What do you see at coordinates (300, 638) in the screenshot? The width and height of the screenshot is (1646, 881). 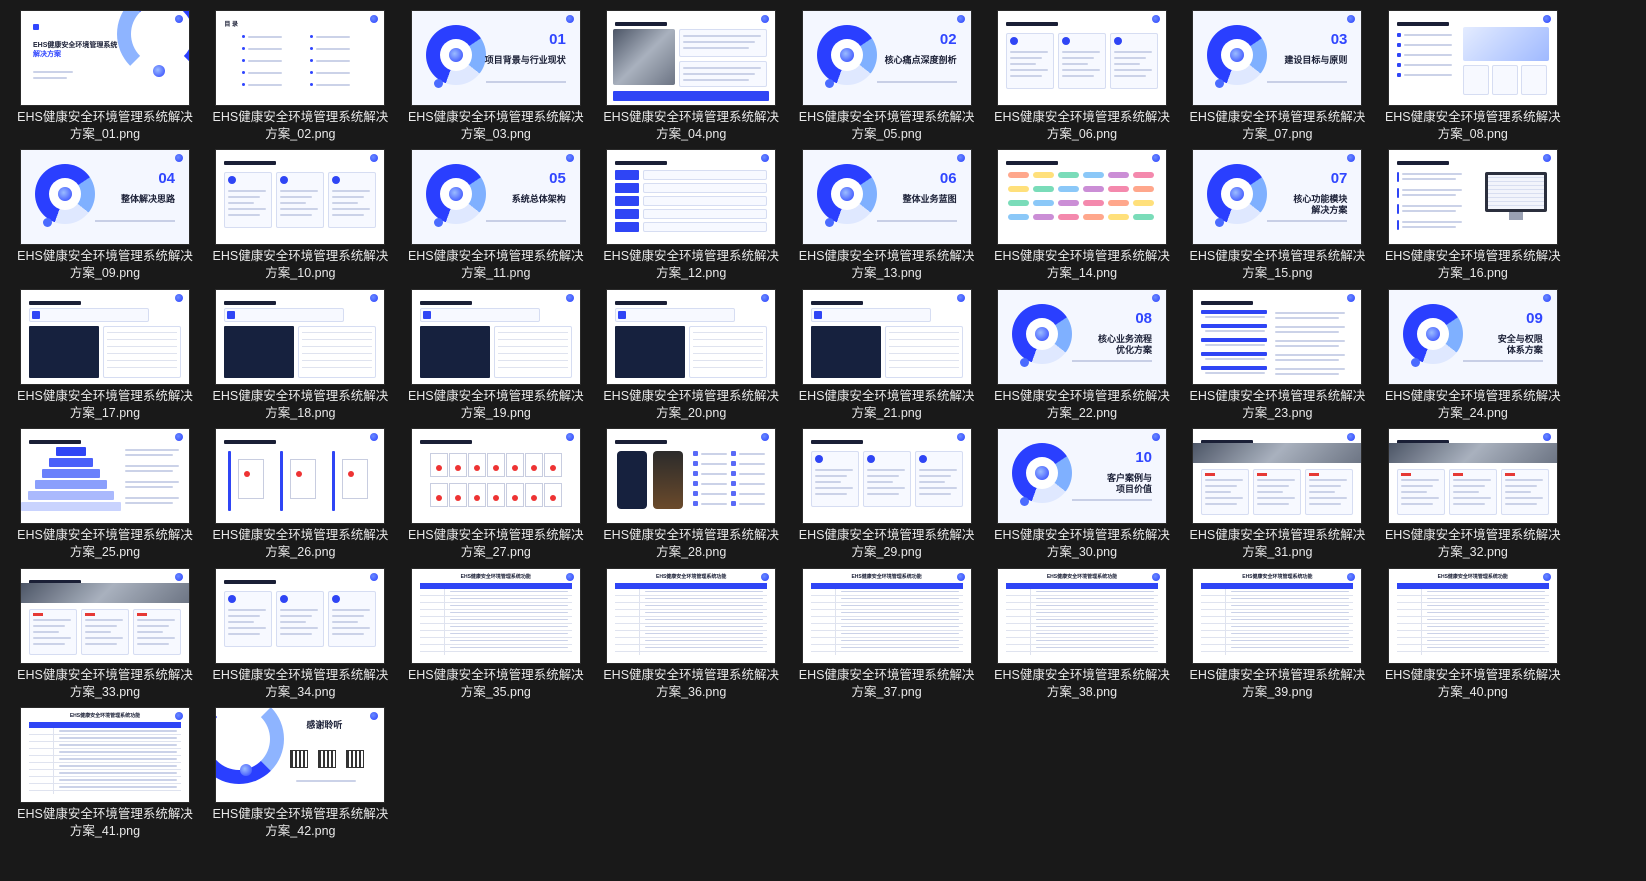 I see `file-item: EHS健康安全环境管理系统解决方案_34.png` at bounding box center [300, 638].